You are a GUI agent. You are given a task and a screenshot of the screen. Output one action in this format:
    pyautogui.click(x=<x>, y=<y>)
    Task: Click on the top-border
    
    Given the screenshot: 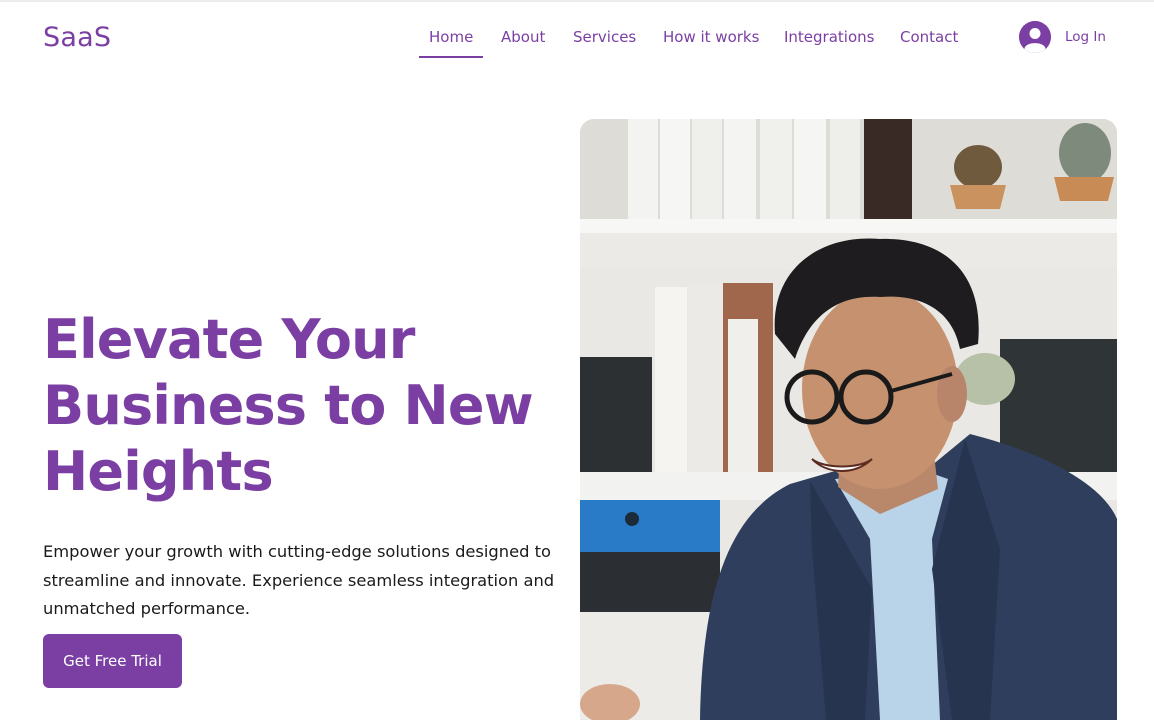 What is the action you would take?
    pyautogui.click(x=577, y=1)
    